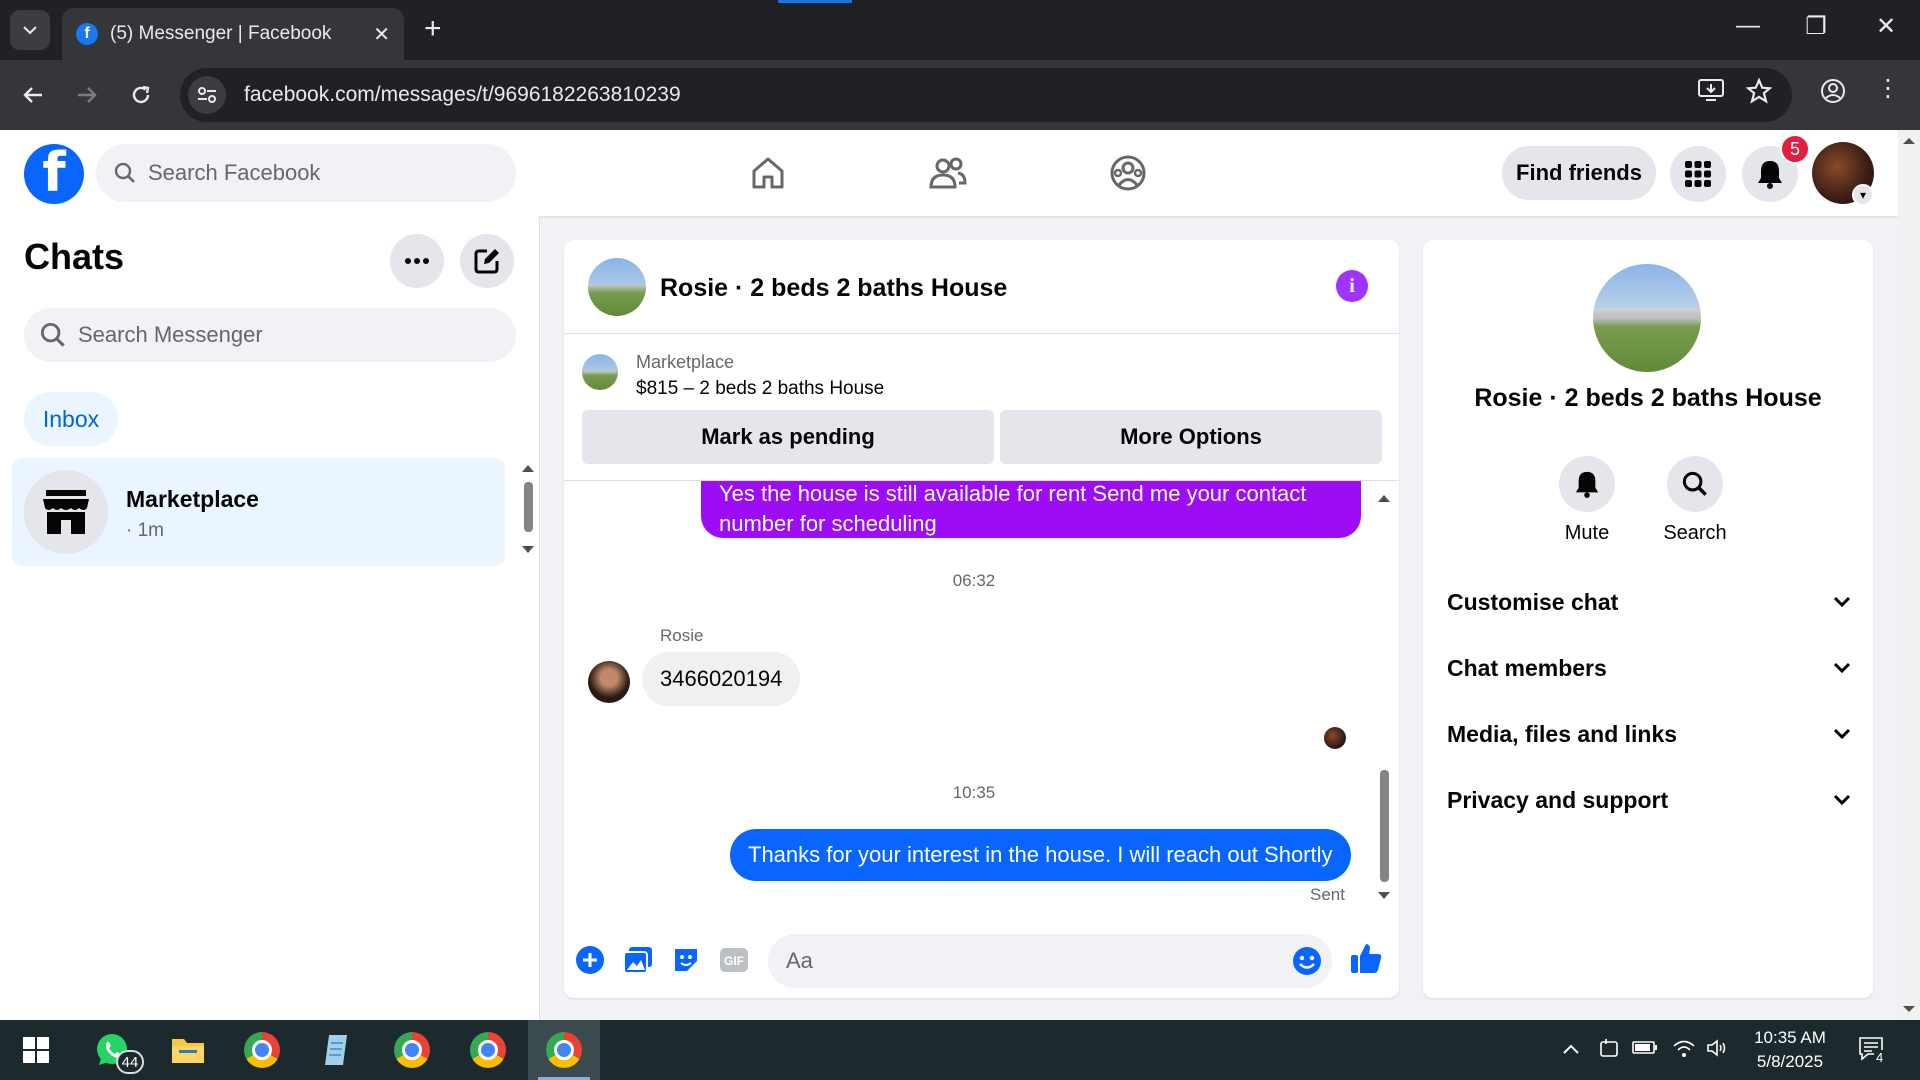 The image size is (1920, 1080). Describe the element at coordinates (1579, 173) in the screenshot. I see `find-friends-button: Find friends` at that location.